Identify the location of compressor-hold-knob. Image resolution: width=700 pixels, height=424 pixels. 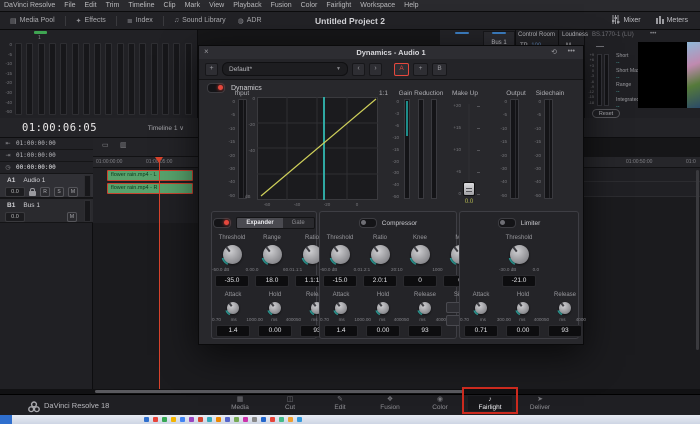
(383, 308).